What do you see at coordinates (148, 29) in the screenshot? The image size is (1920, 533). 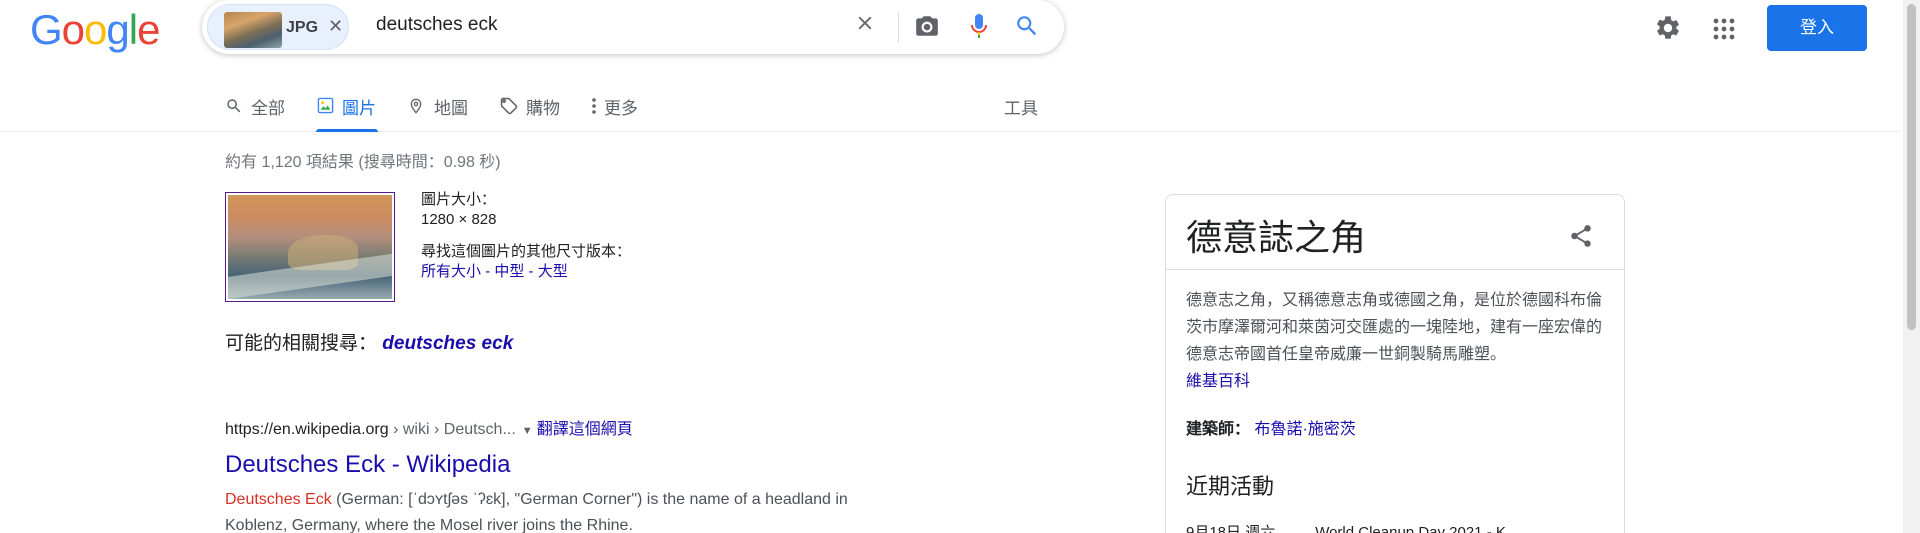 I see `logo-letter: e` at bounding box center [148, 29].